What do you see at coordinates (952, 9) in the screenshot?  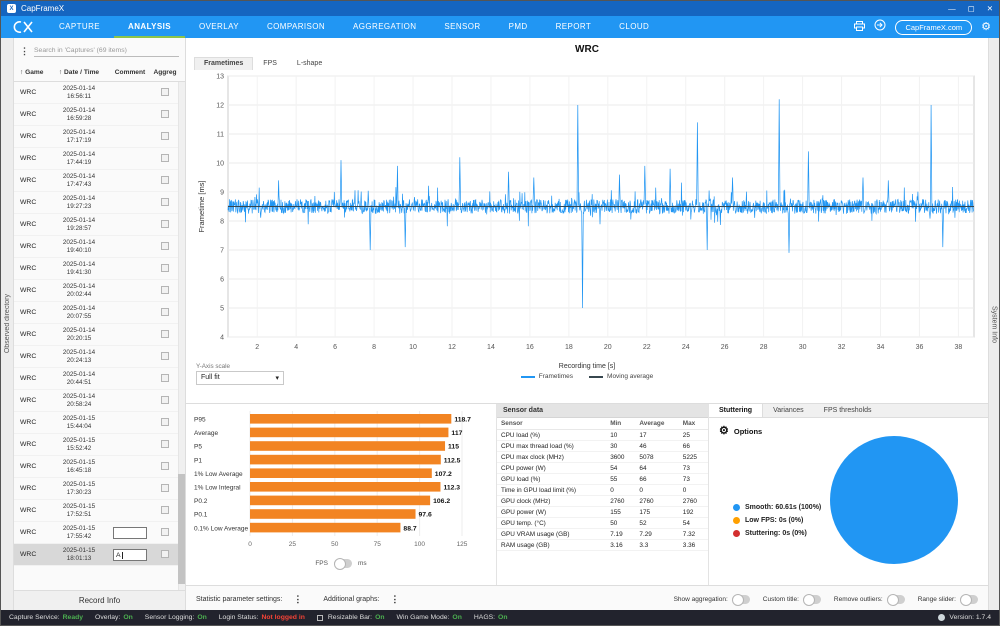 I see `minimize-button: —` at bounding box center [952, 9].